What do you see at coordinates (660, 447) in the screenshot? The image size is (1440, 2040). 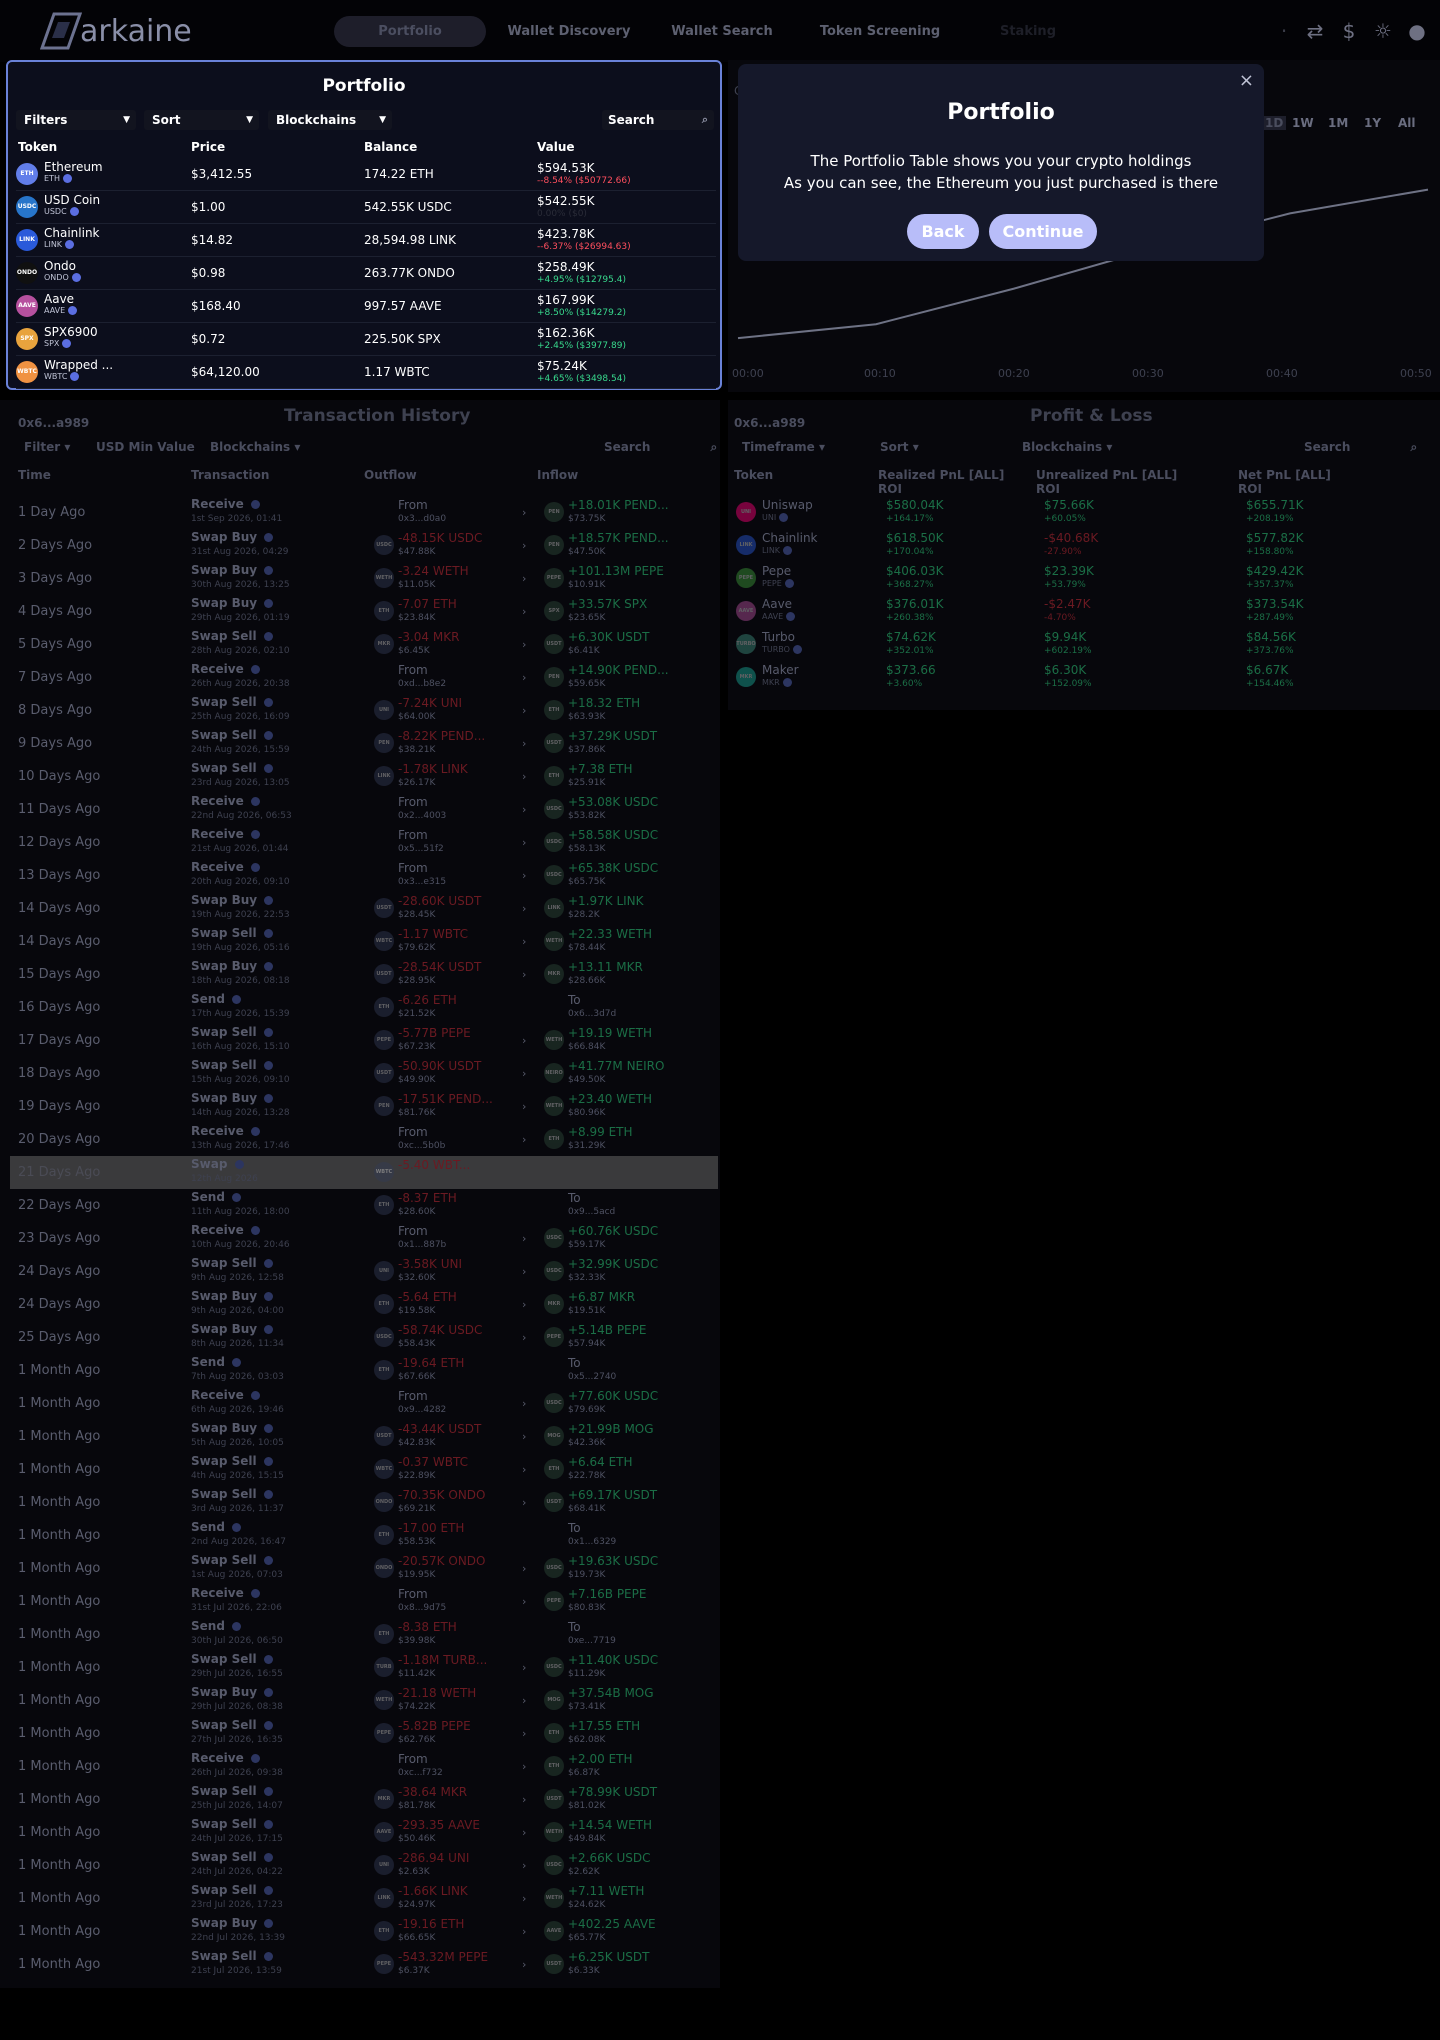 I see `tx-search-input: Search ⌕` at bounding box center [660, 447].